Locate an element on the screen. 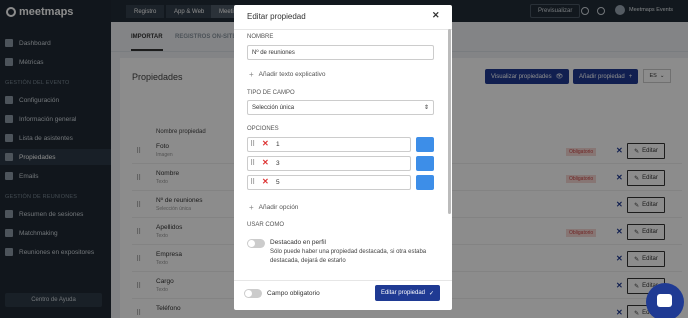  modal-title: Editar propiedad is located at coordinates (276, 16).